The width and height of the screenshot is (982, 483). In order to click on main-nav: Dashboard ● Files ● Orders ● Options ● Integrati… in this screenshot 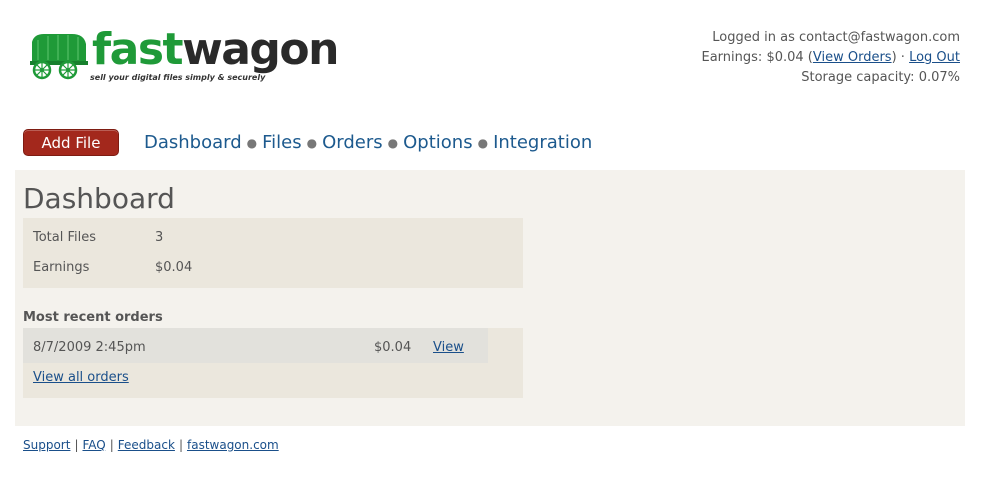, I will do `click(368, 143)`.